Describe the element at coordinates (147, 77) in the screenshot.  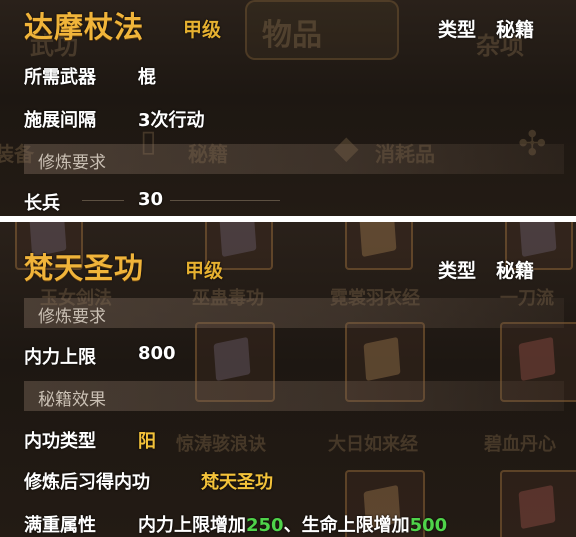
I see `required-weapon-value: 棍` at that location.